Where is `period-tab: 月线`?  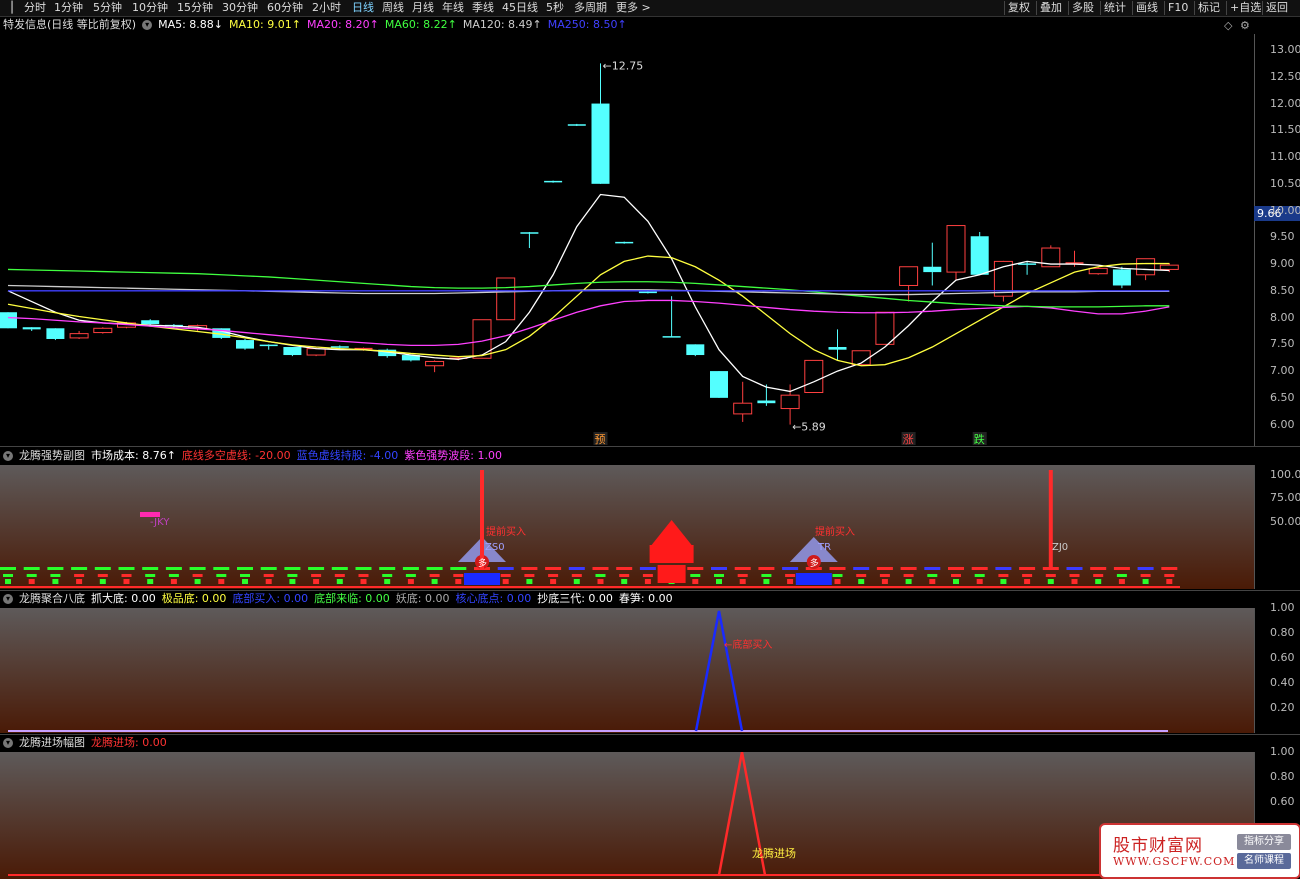 period-tab: 月线 is located at coordinates (423, 8).